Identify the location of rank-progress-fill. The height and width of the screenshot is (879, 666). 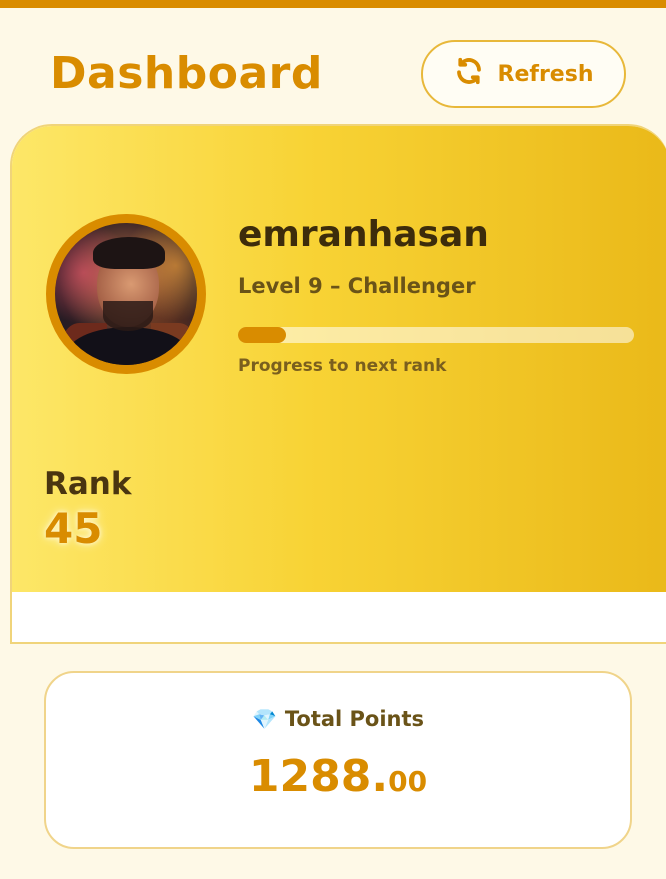
(262, 335).